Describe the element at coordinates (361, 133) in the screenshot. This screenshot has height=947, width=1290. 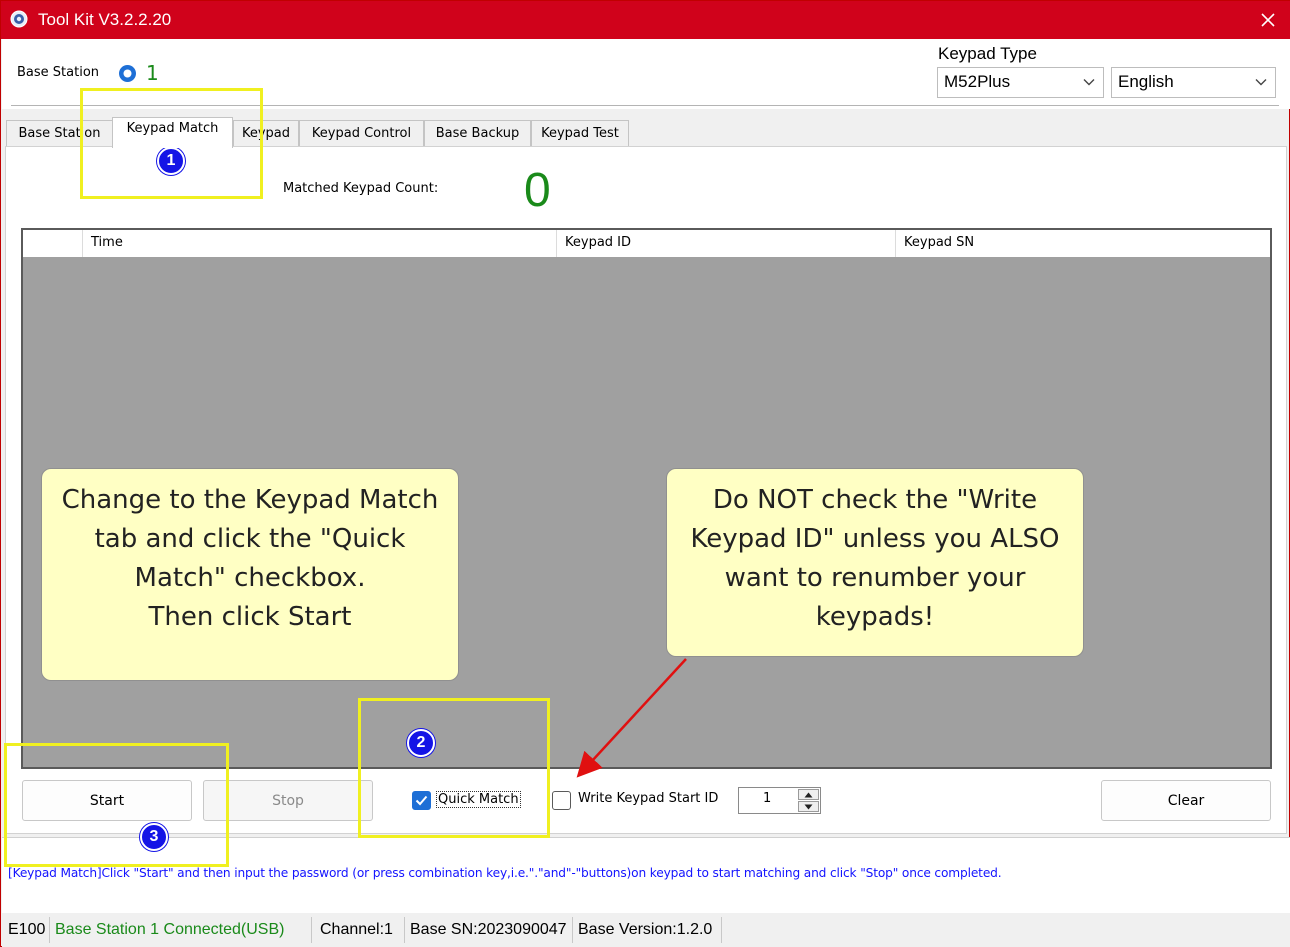
I see `tab-keypad-control: Keypad Control` at that location.